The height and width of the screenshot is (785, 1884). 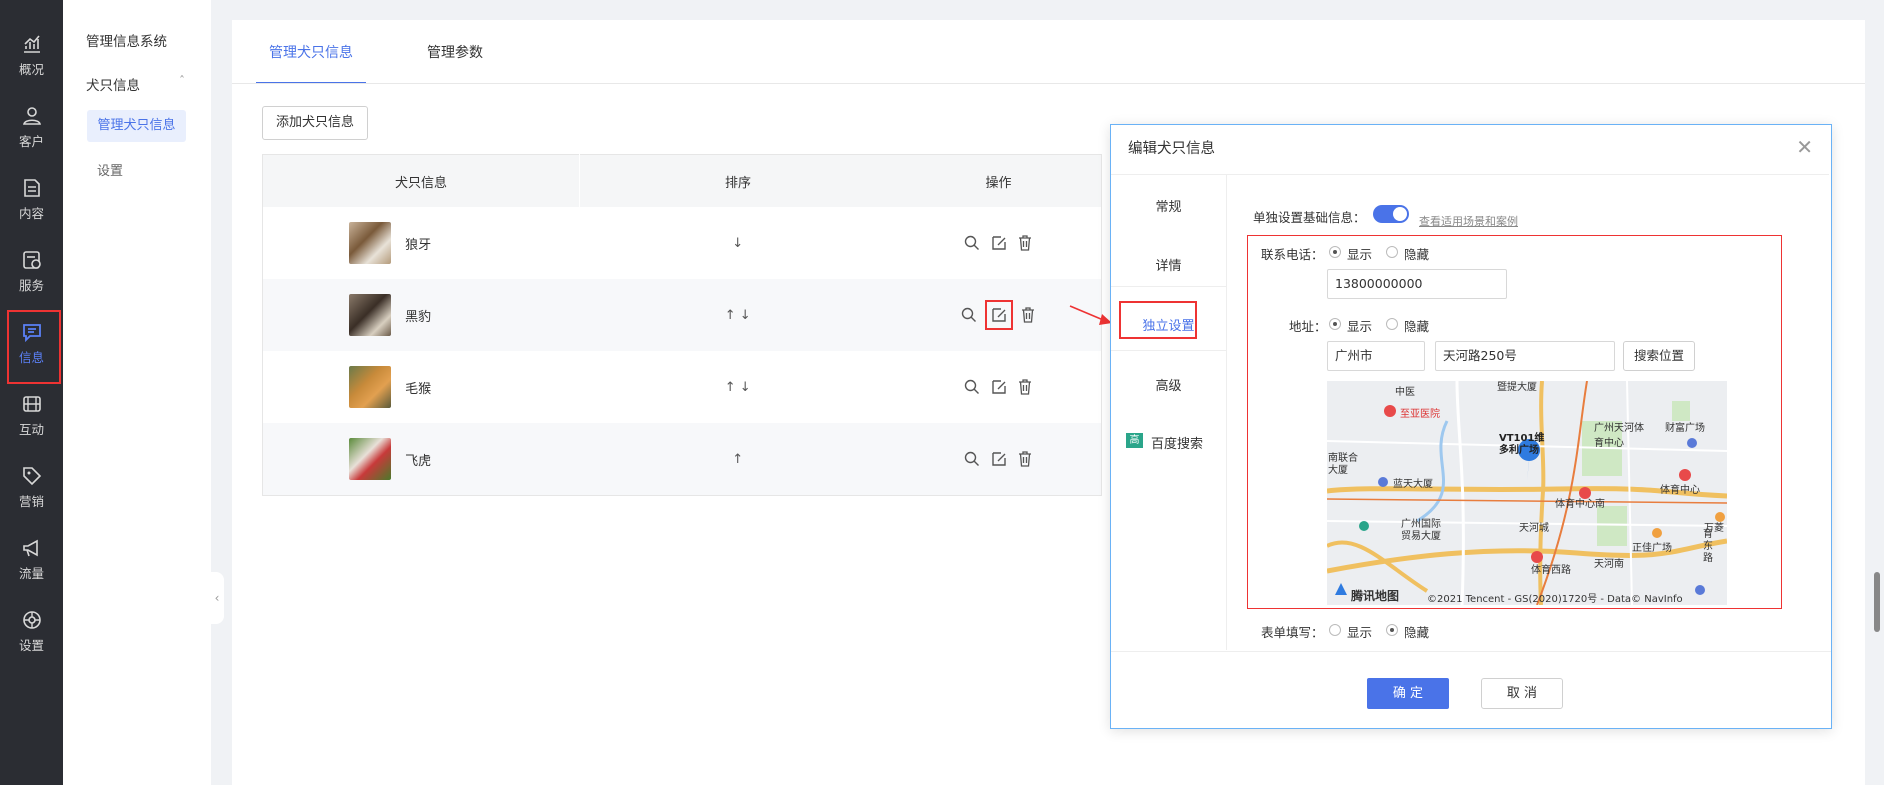 I want to click on main-rail: 概况 客户 内容 服务 信息 互动 营销 流量 设置, so click(x=31, y=392).